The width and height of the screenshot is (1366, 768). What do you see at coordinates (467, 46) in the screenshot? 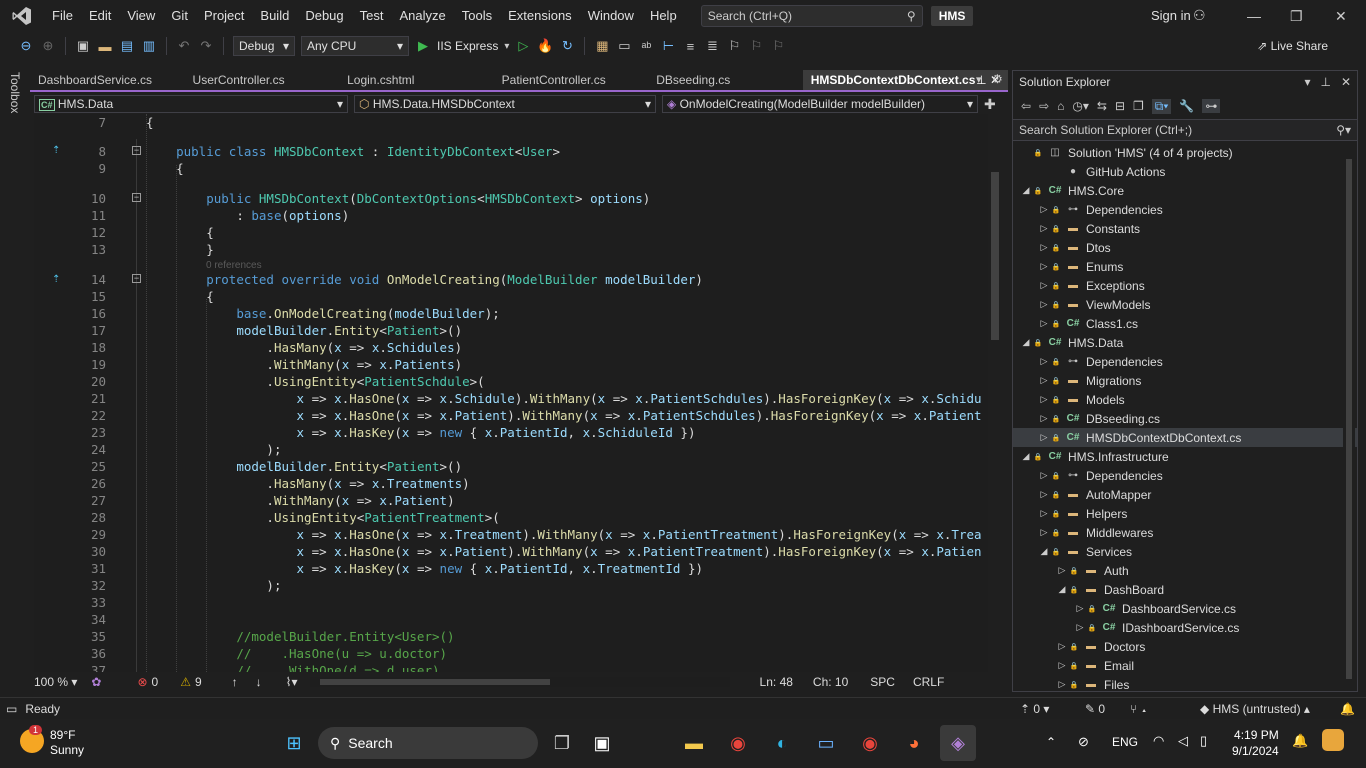
I see `run-target-button: IIS Express` at bounding box center [467, 46].